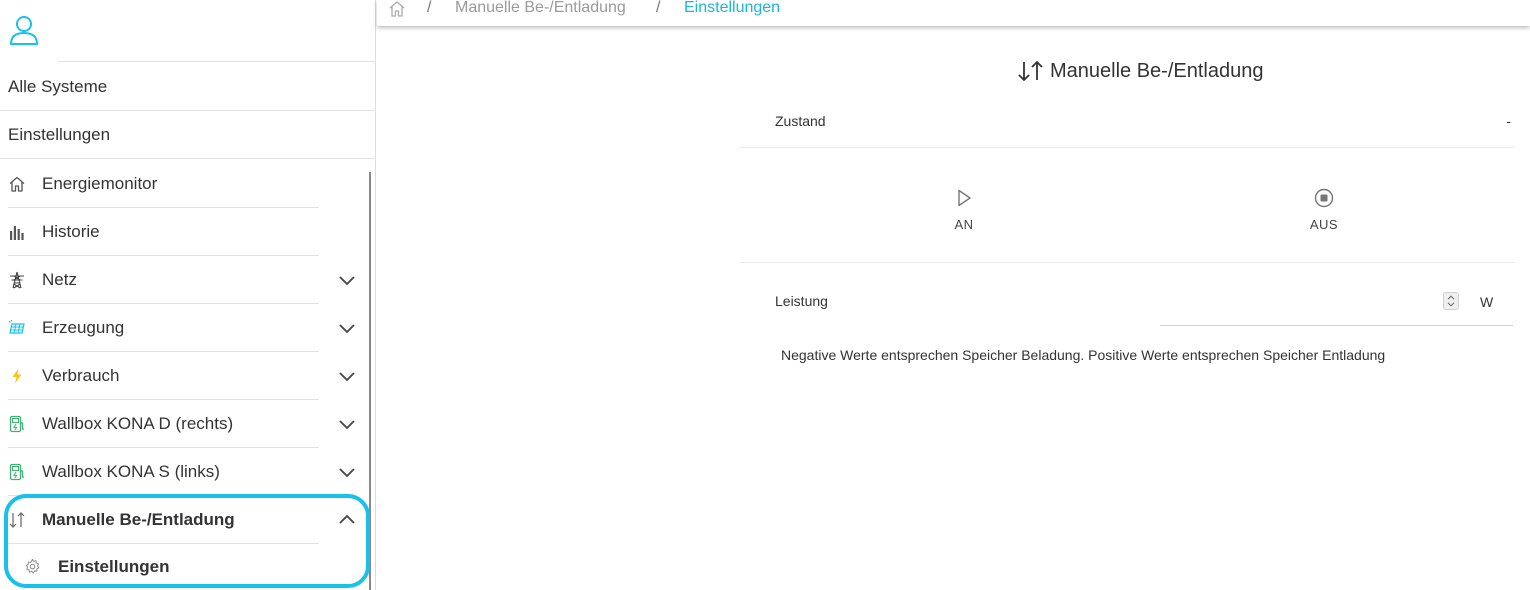  I want to click on sidebar-item-label: Manuelle Be-/Entladung, so click(138, 519).